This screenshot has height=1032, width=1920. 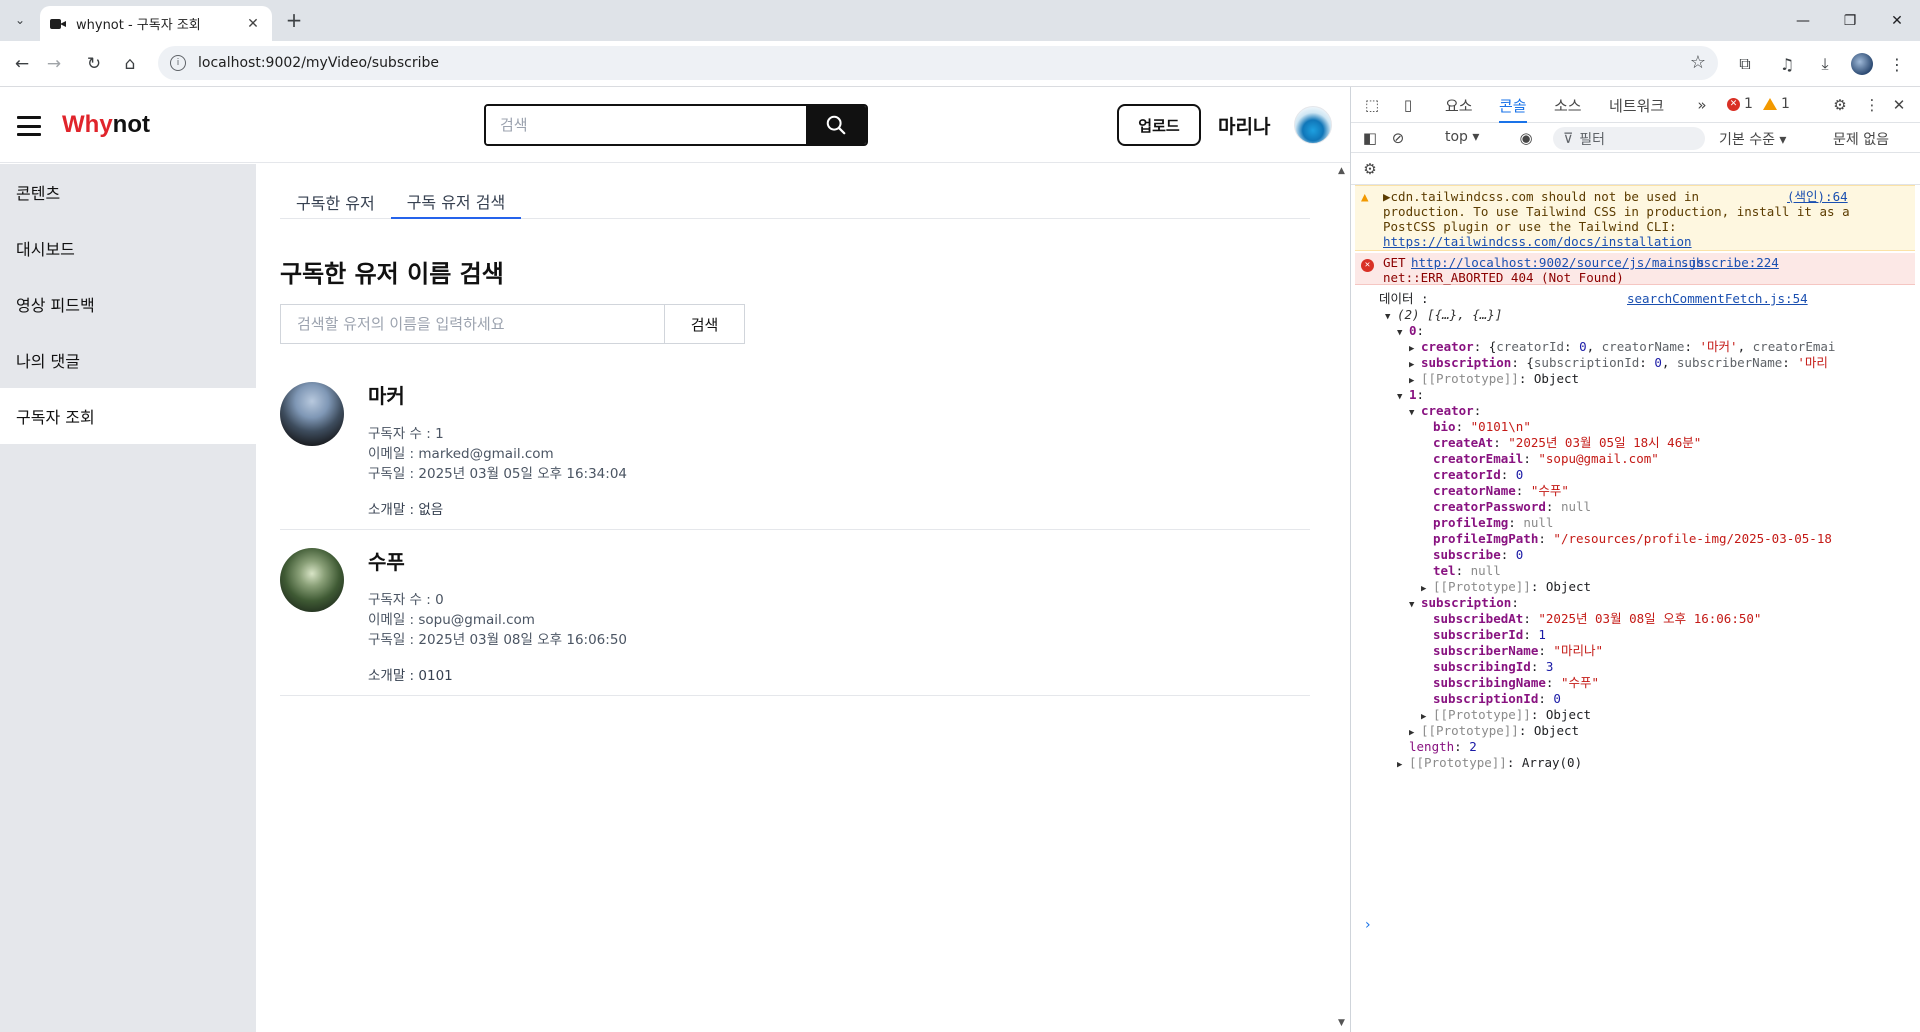 I want to click on tab-search-subscribed: 구독 유저 검색, so click(x=456, y=200).